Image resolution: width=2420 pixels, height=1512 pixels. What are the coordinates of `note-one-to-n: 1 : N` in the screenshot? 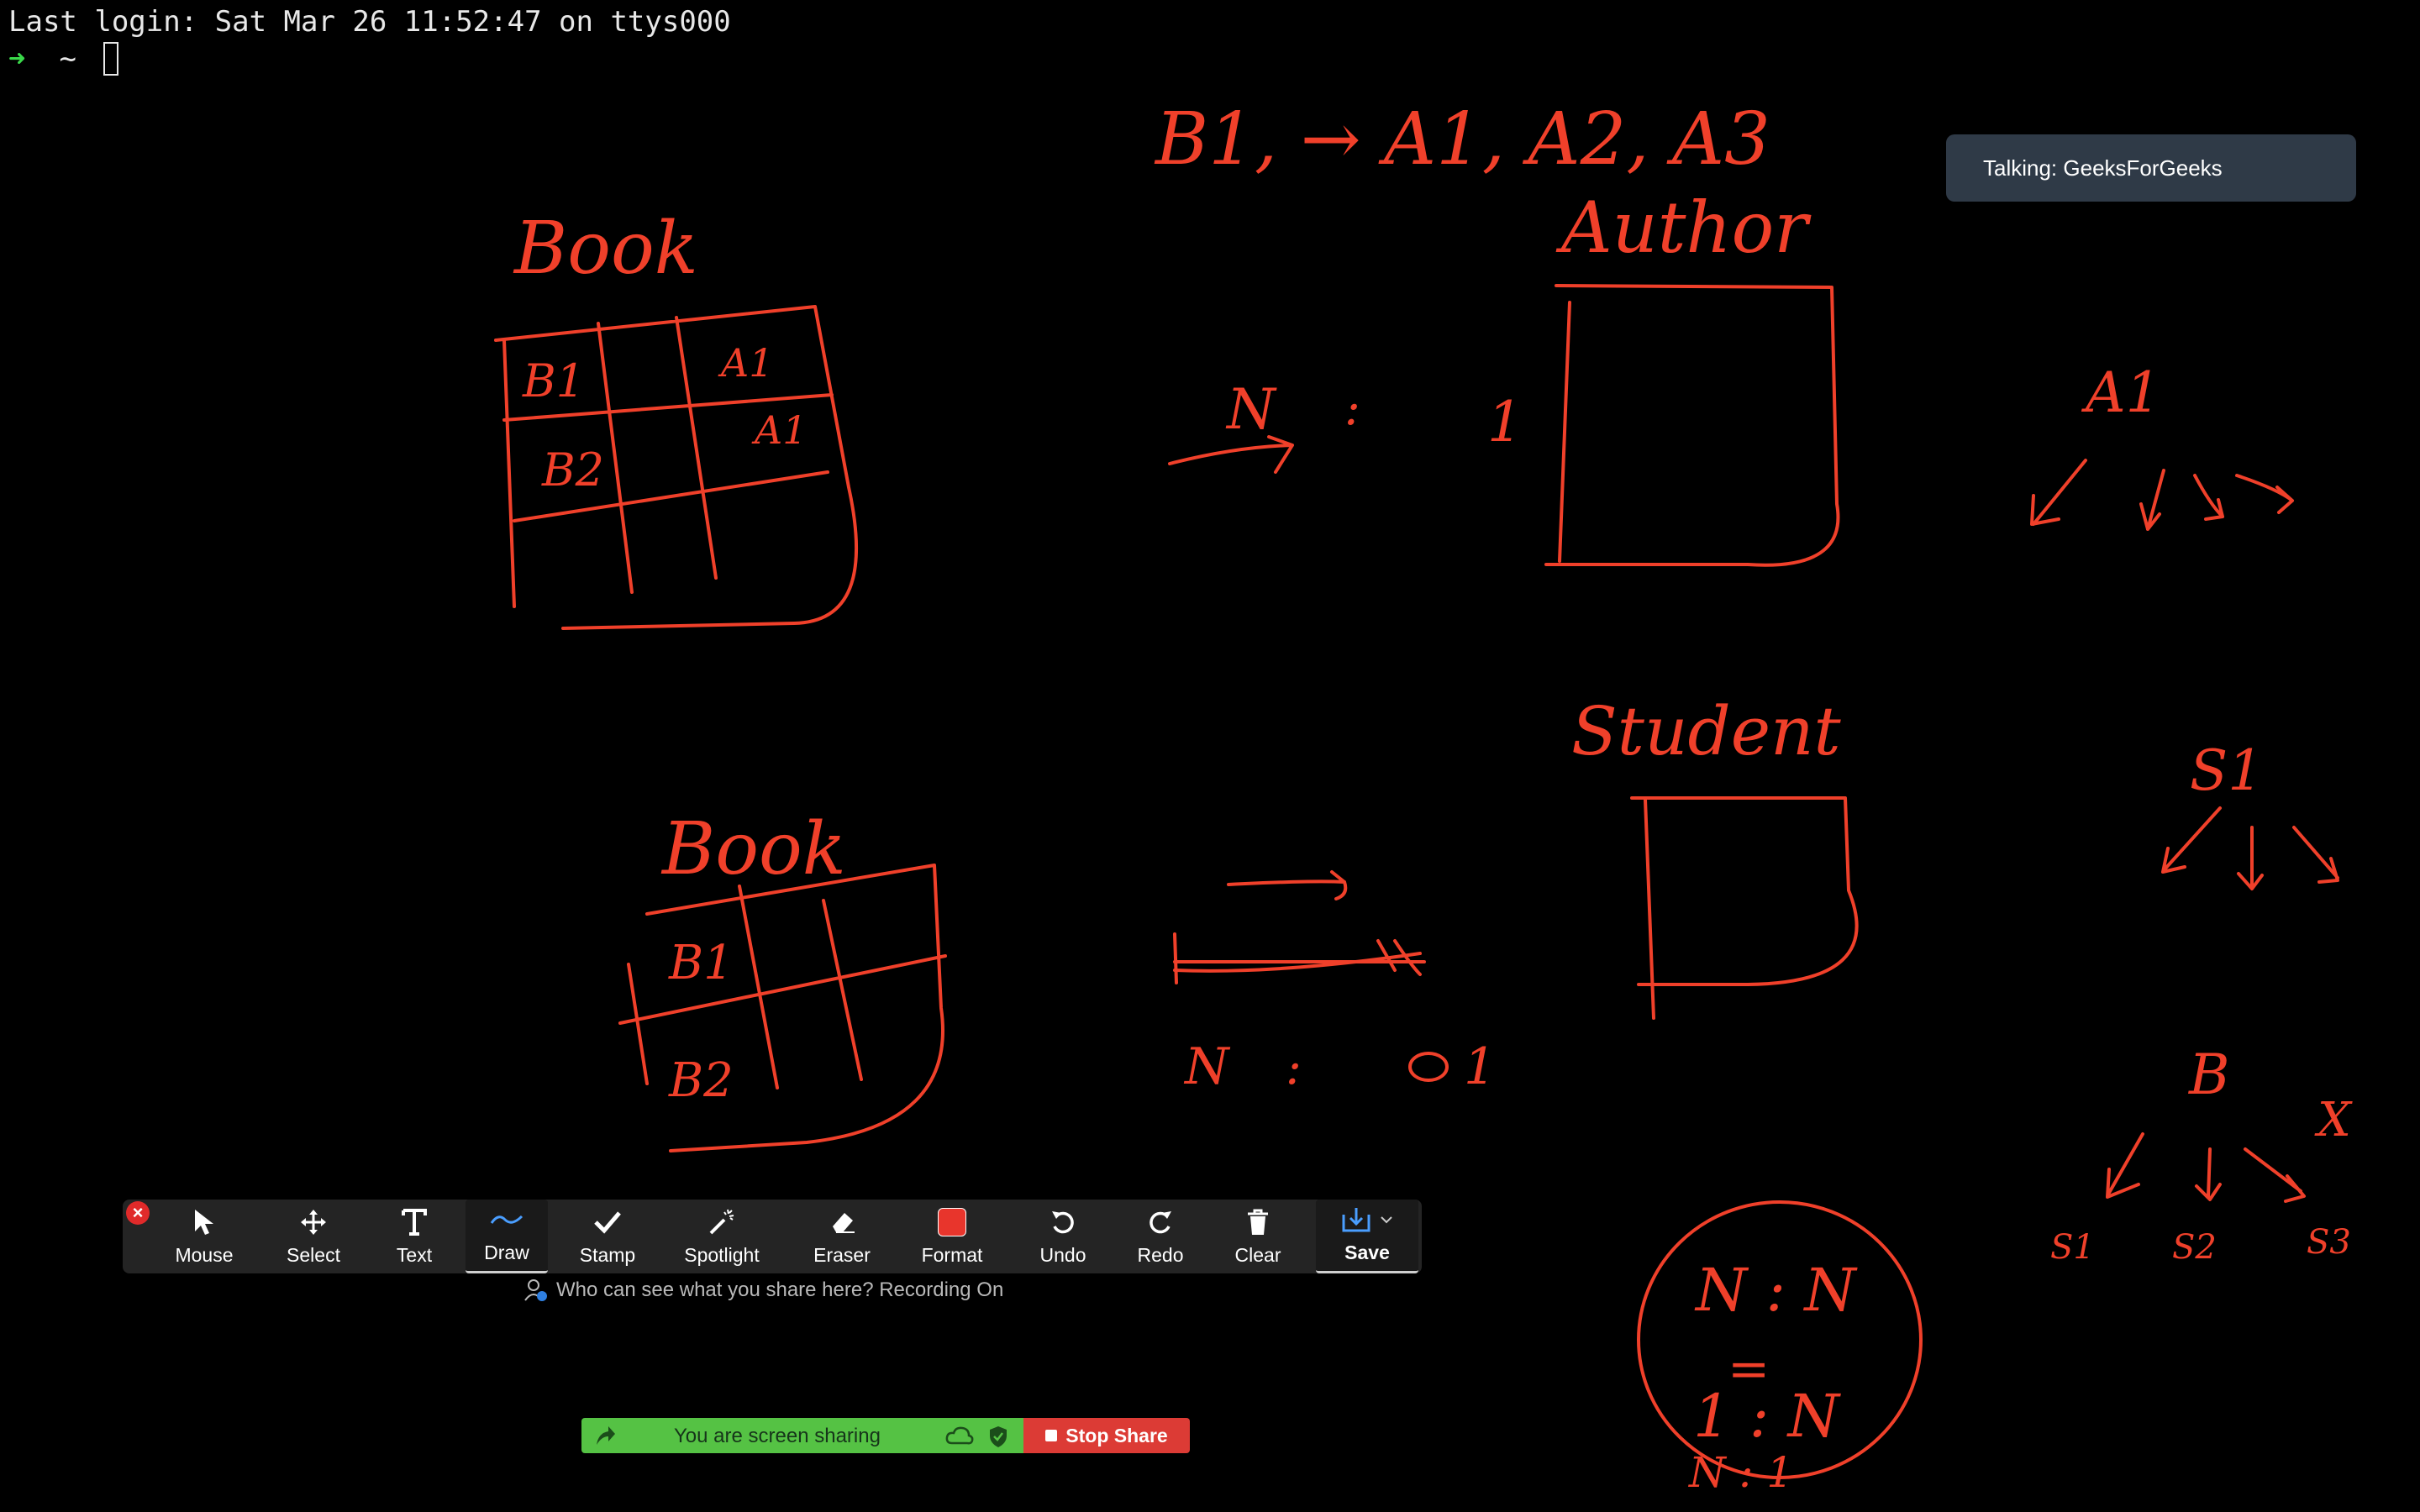 It's located at (1767, 1416).